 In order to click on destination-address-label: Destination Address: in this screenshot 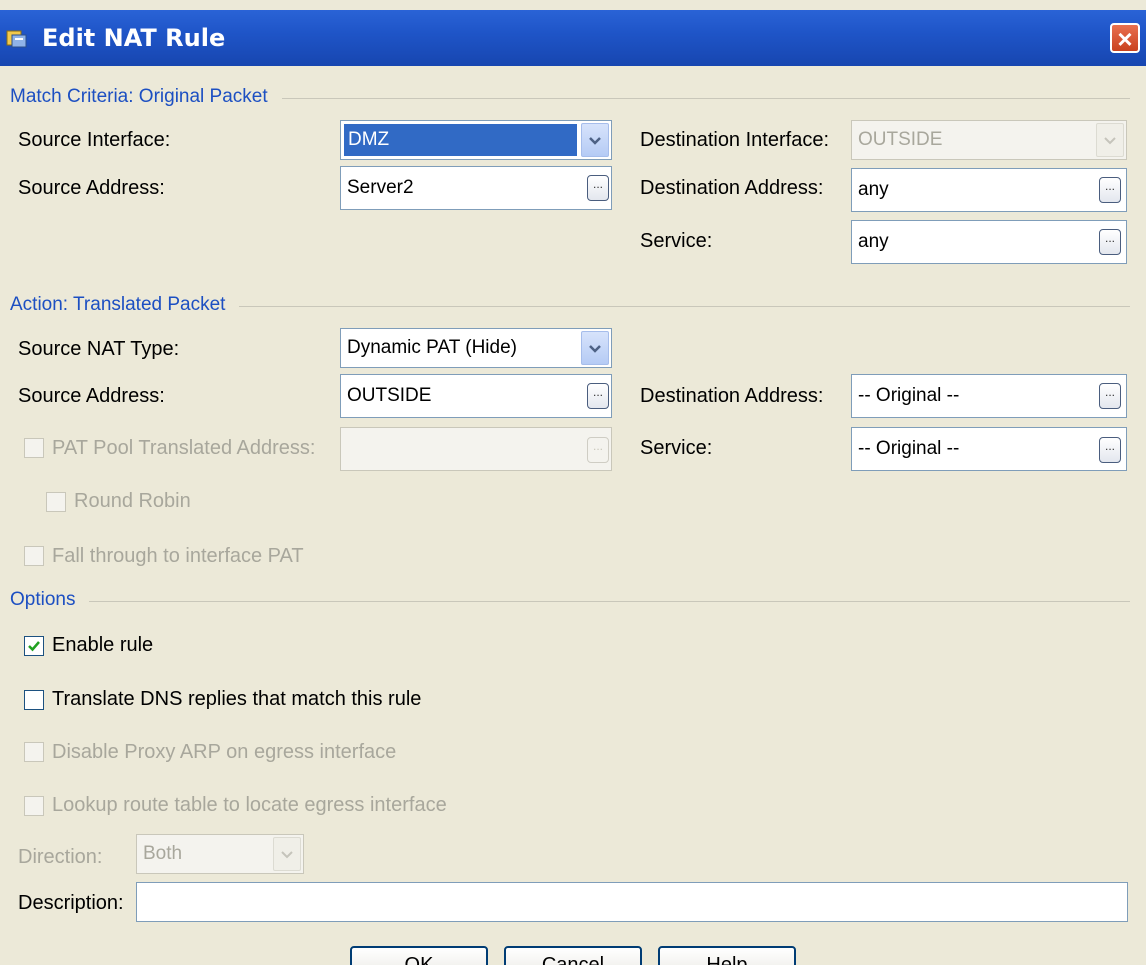, I will do `click(732, 188)`.